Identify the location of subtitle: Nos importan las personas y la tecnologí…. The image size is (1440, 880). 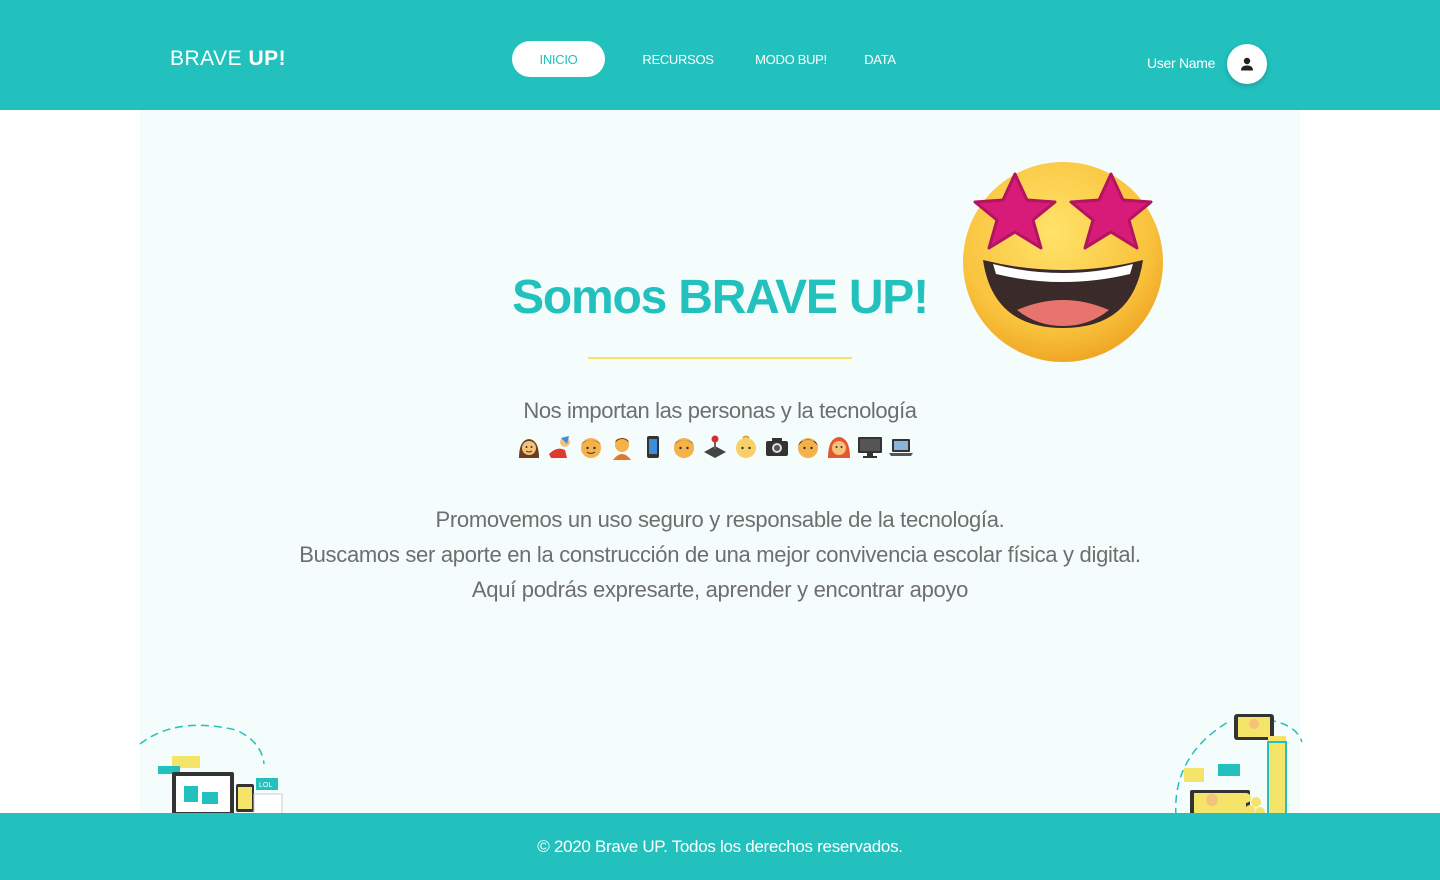
(720, 410).